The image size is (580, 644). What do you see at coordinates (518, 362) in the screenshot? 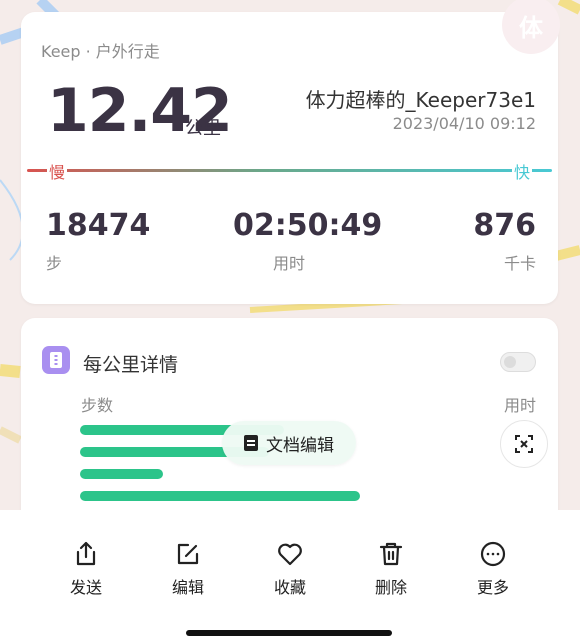
I see `detail-toggle` at bounding box center [518, 362].